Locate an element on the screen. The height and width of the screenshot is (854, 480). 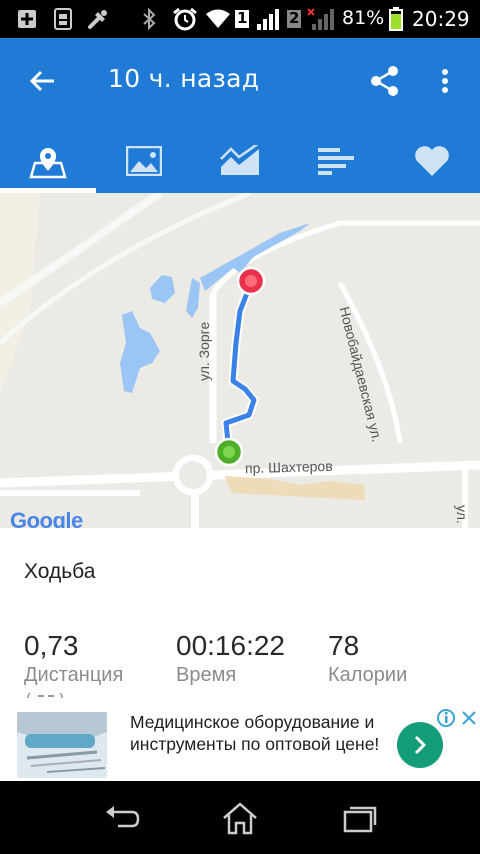
system-nav-bar is located at coordinates (240, 817).